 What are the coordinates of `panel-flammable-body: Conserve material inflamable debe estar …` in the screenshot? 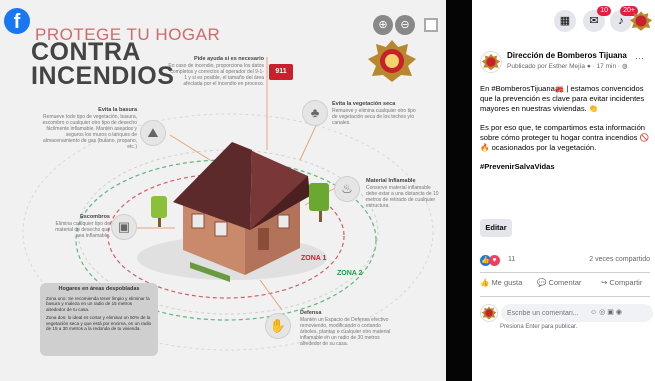 It's located at (402, 197).